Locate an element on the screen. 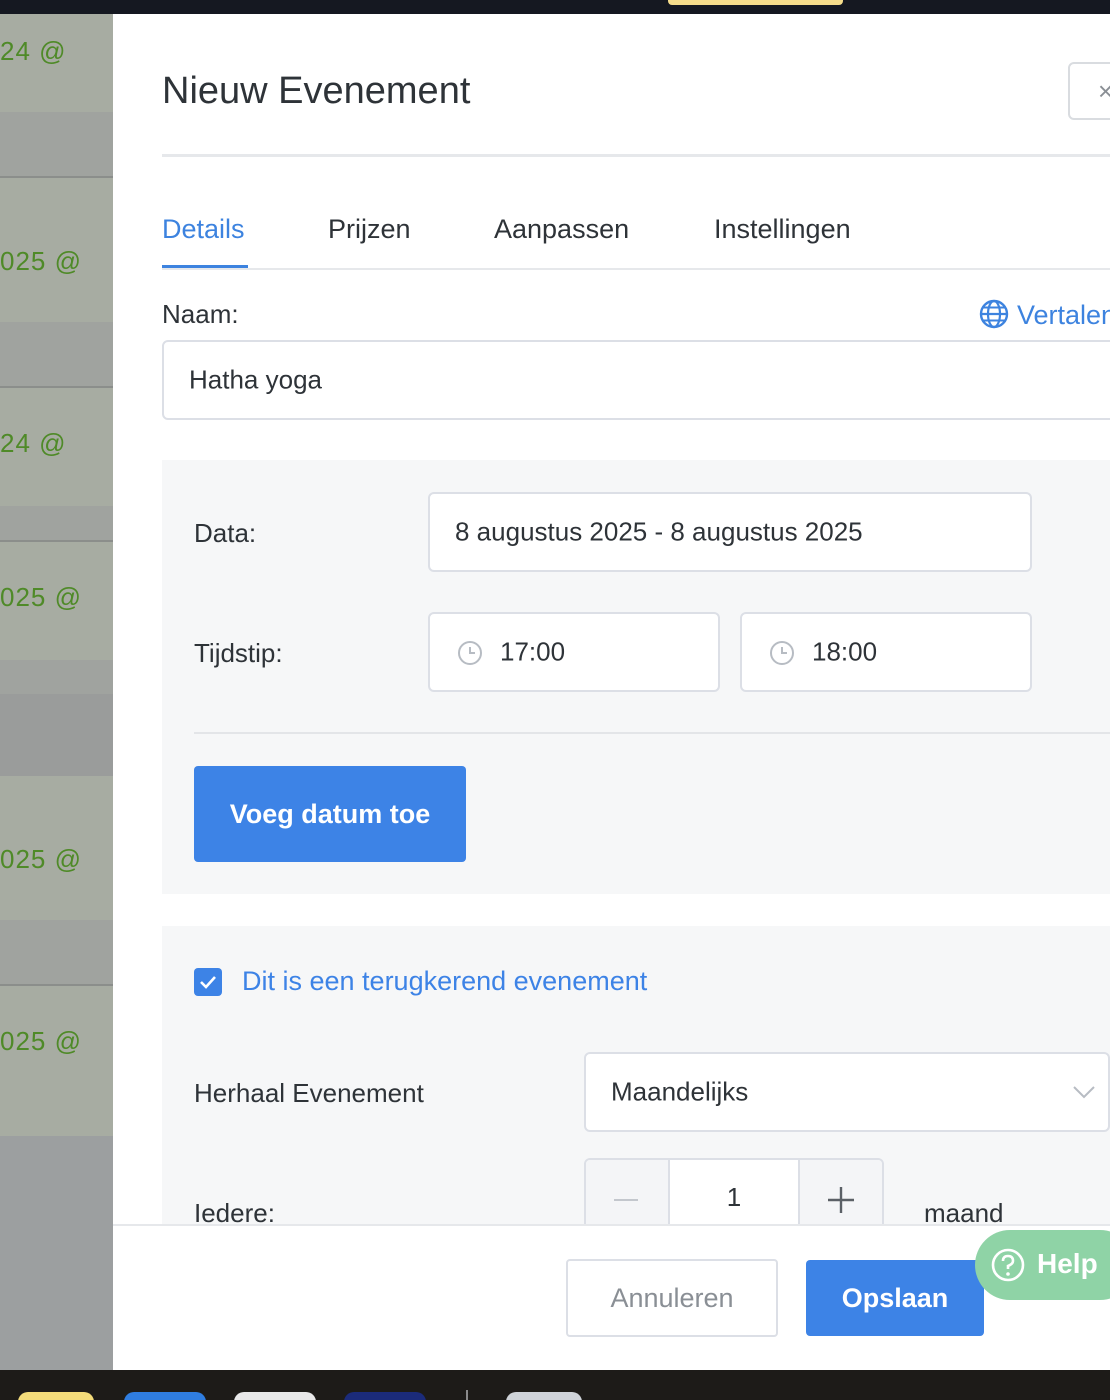 Image resolution: width=1110 pixels, height=1400 pixels. time-label: Tijdstip: is located at coordinates (238, 653).